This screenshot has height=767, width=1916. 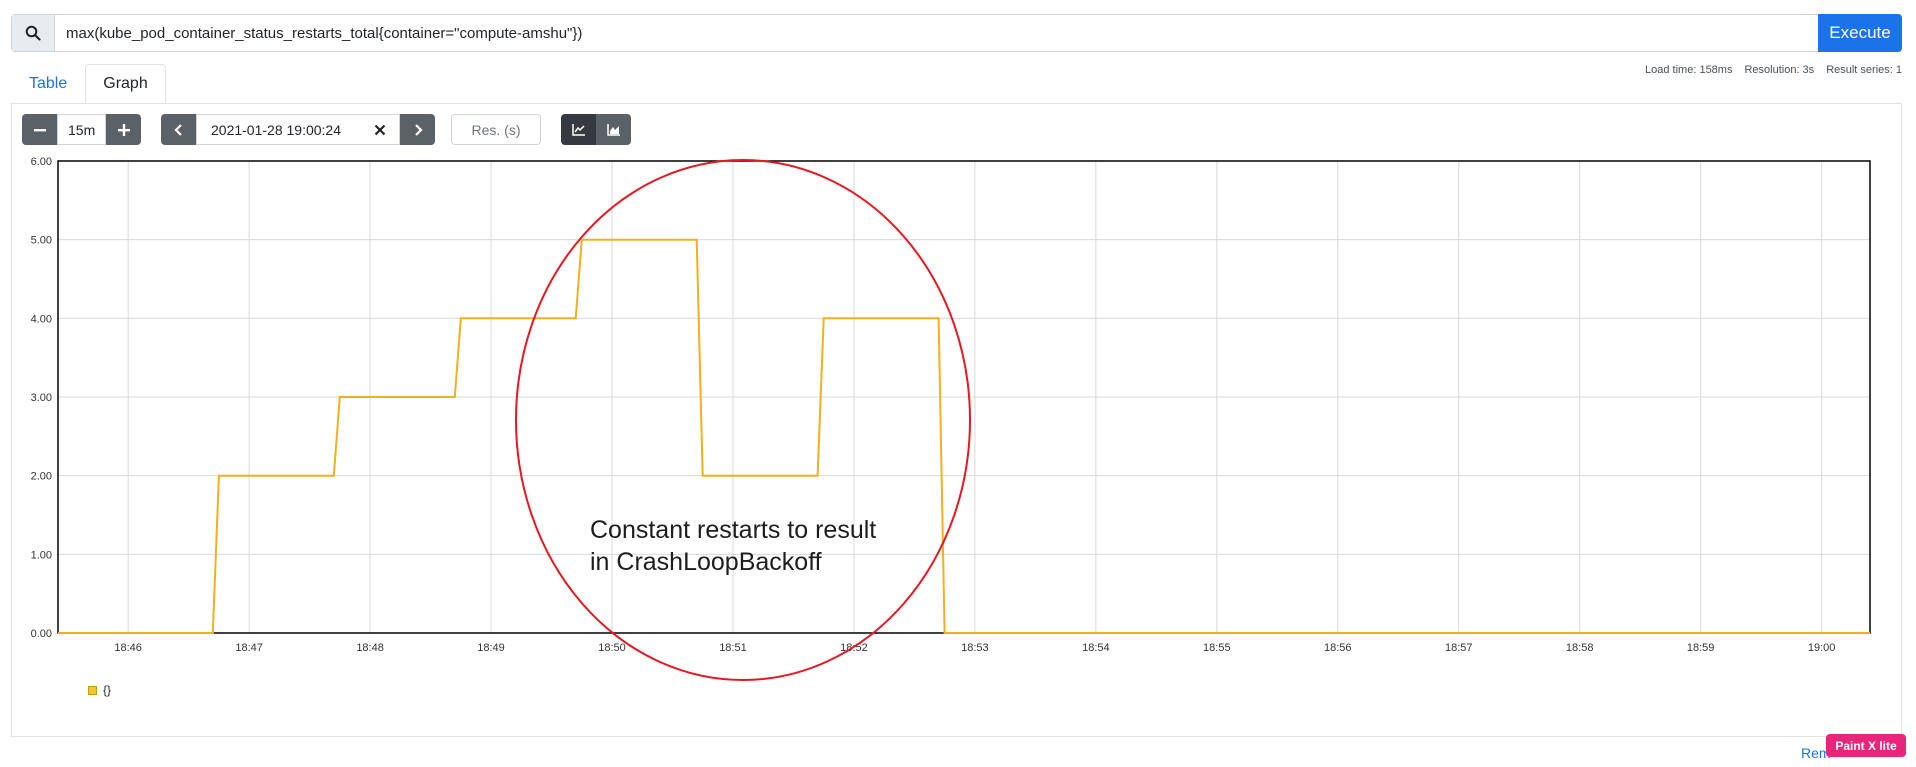 I want to click on x-tick-label: 18:59, so click(x=1701, y=648).